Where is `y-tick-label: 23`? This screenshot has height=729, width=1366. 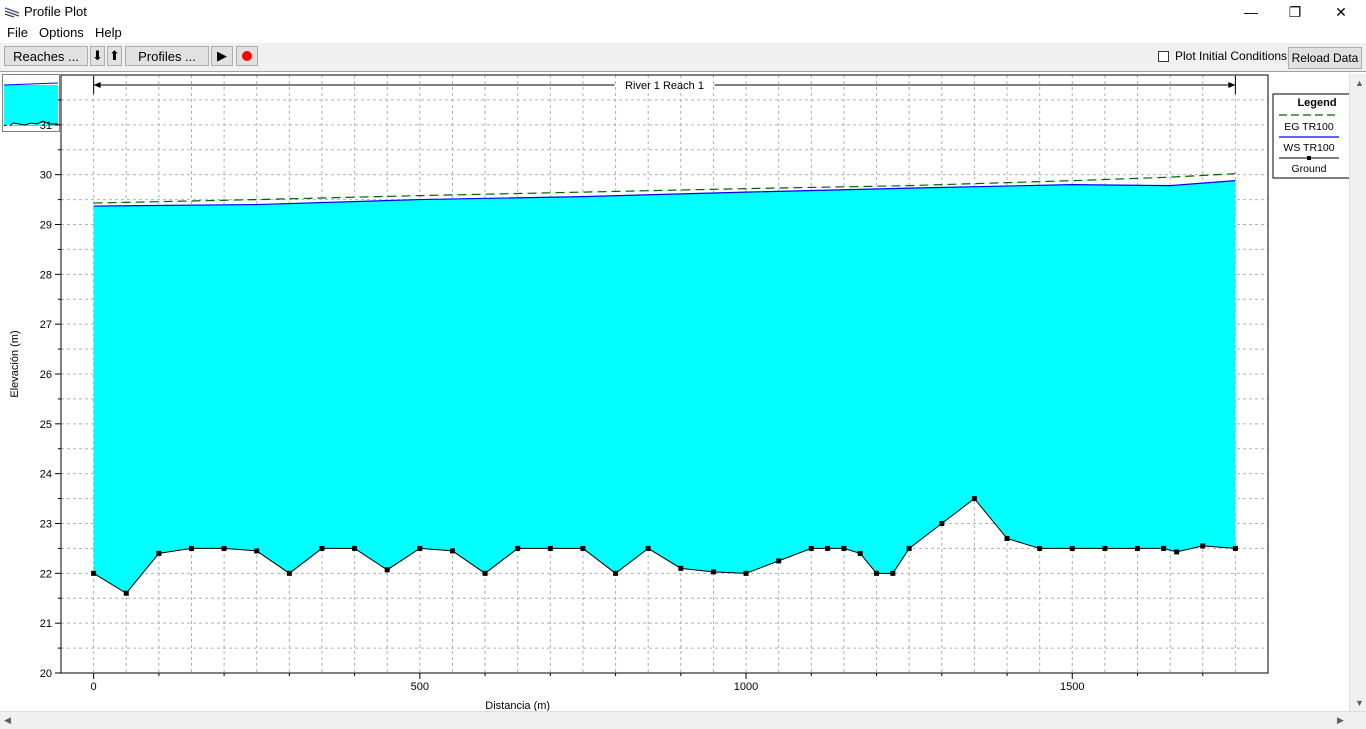
y-tick-label: 23 is located at coordinates (46, 525).